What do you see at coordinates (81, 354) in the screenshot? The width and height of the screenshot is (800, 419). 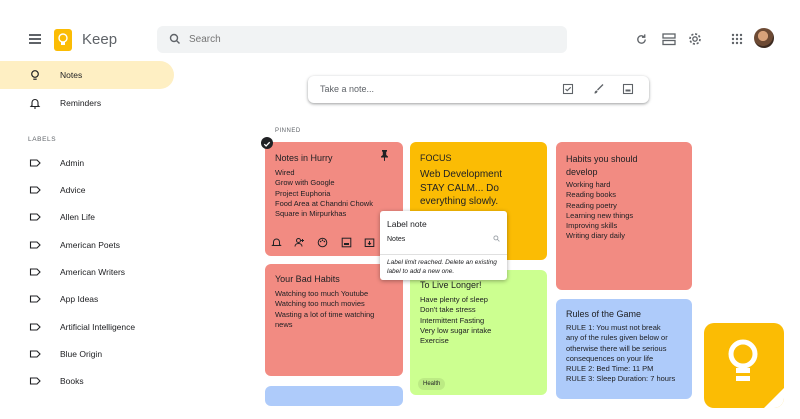 I see `sidebar-item-label: Blue Origin` at bounding box center [81, 354].